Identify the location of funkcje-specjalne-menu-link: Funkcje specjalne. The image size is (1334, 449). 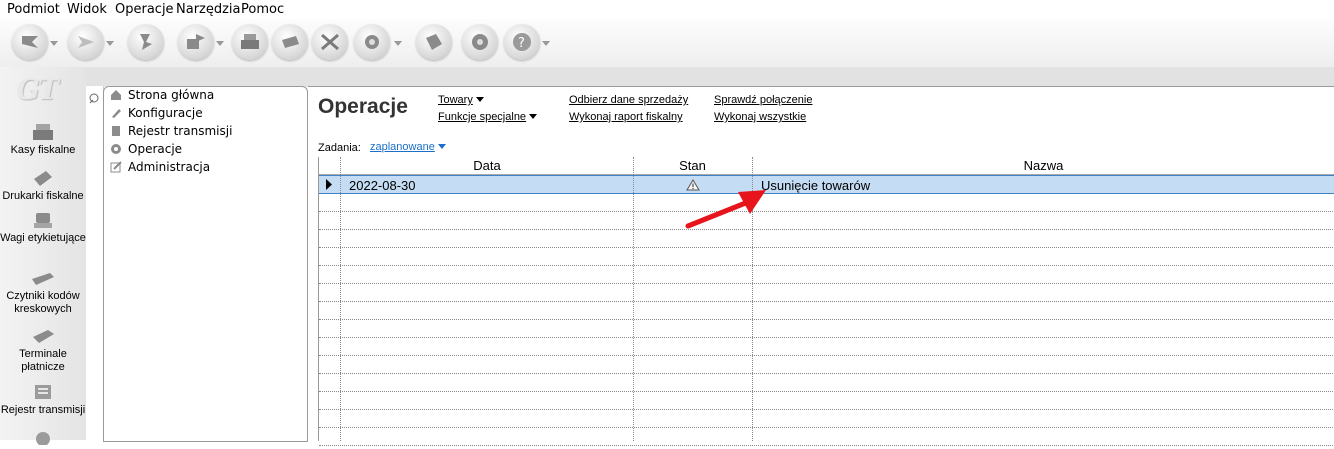
(488, 117).